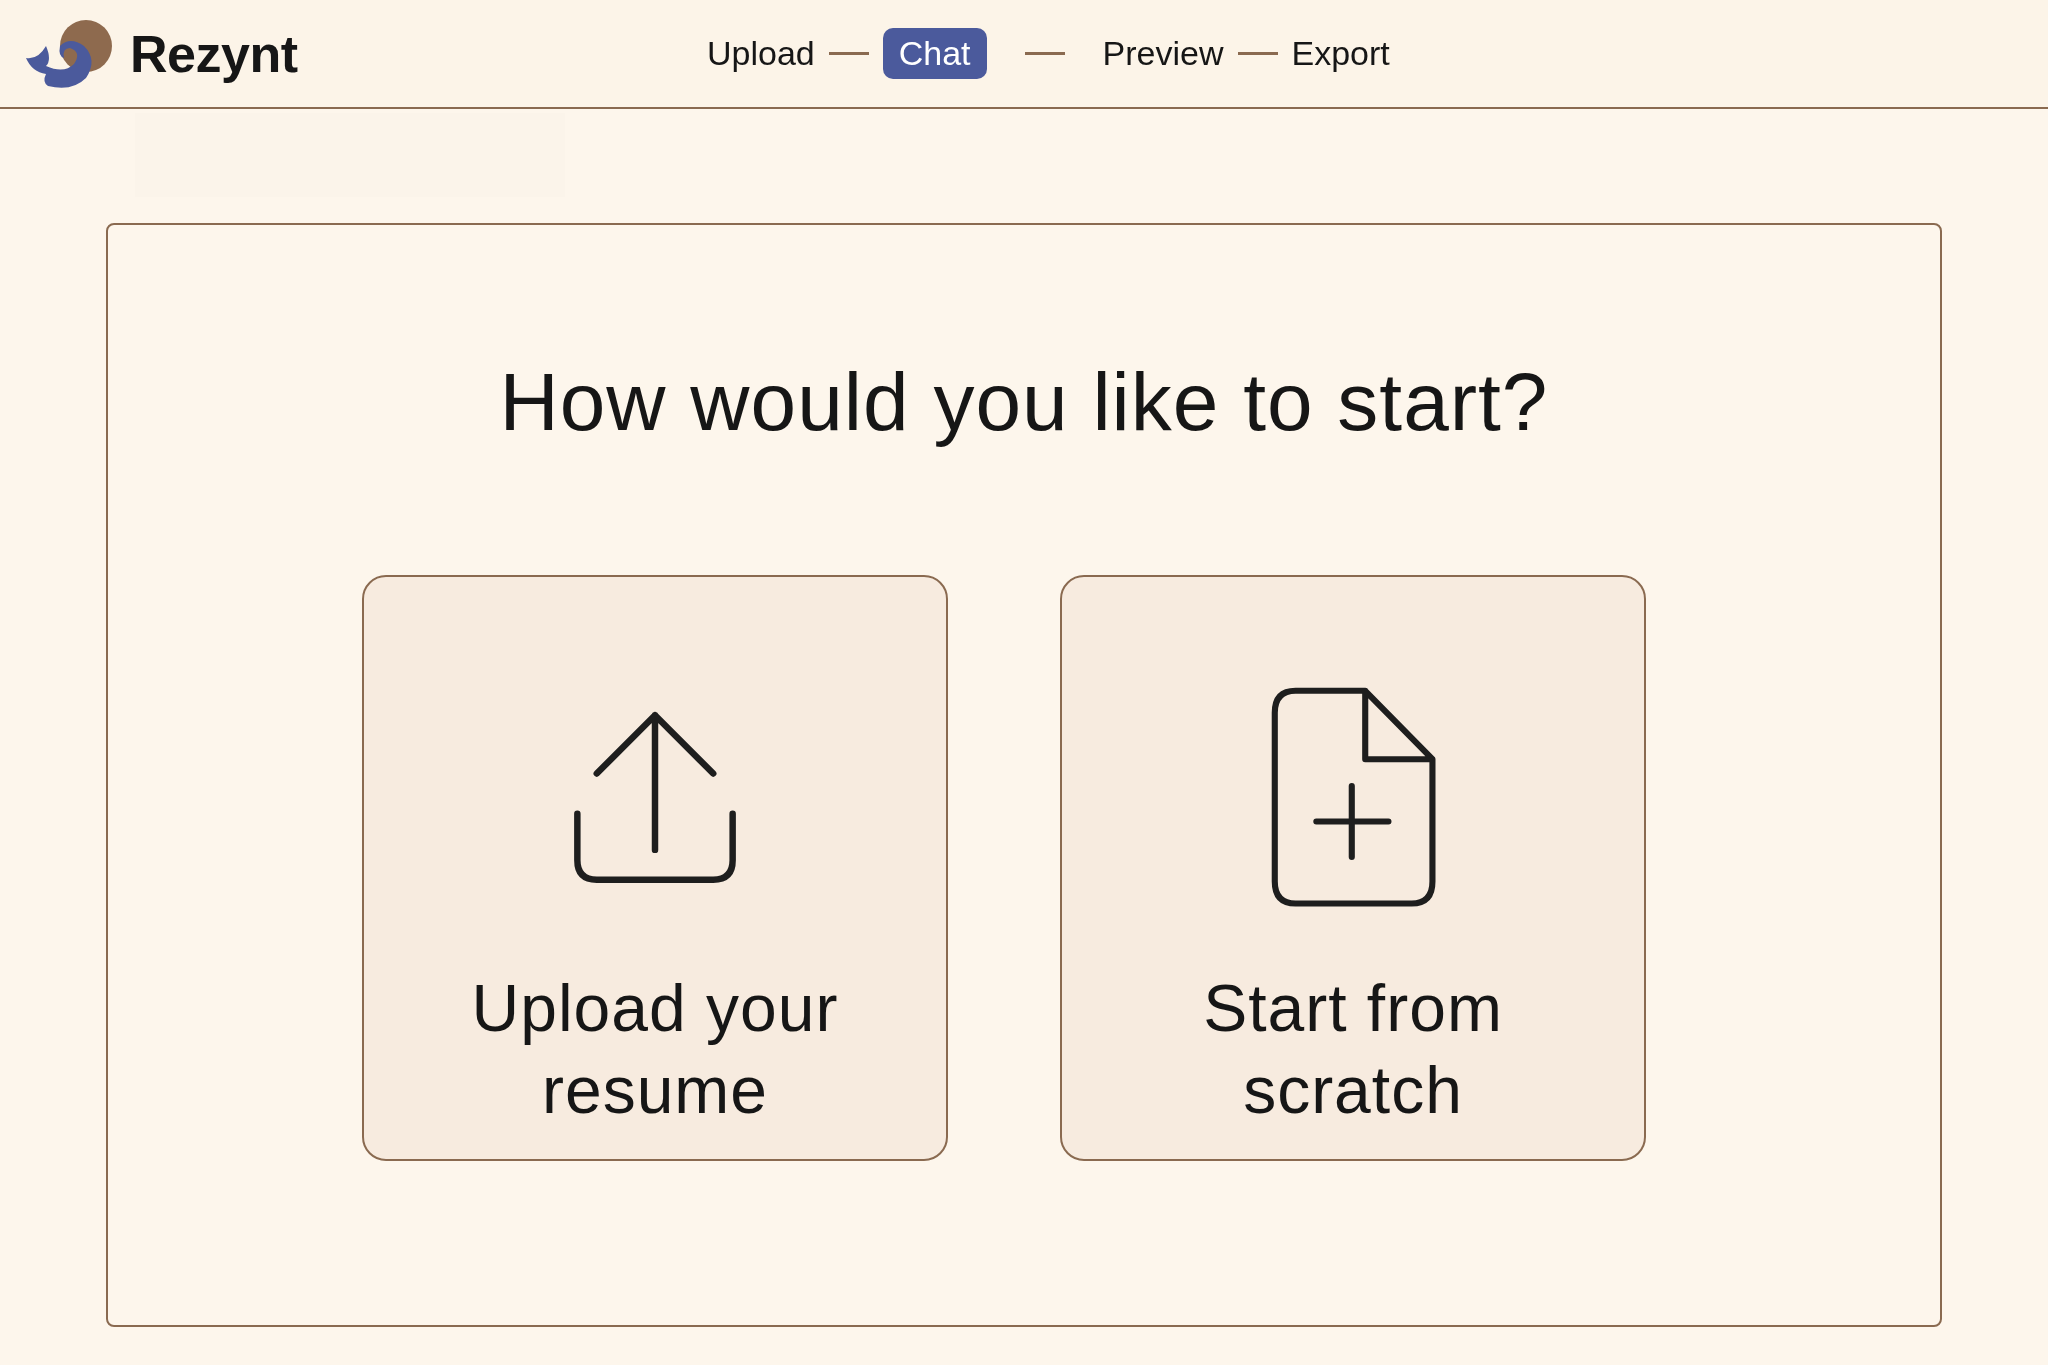  What do you see at coordinates (934, 53) in the screenshot?
I see `step-tab: Chat` at bounding box center [934, 53].